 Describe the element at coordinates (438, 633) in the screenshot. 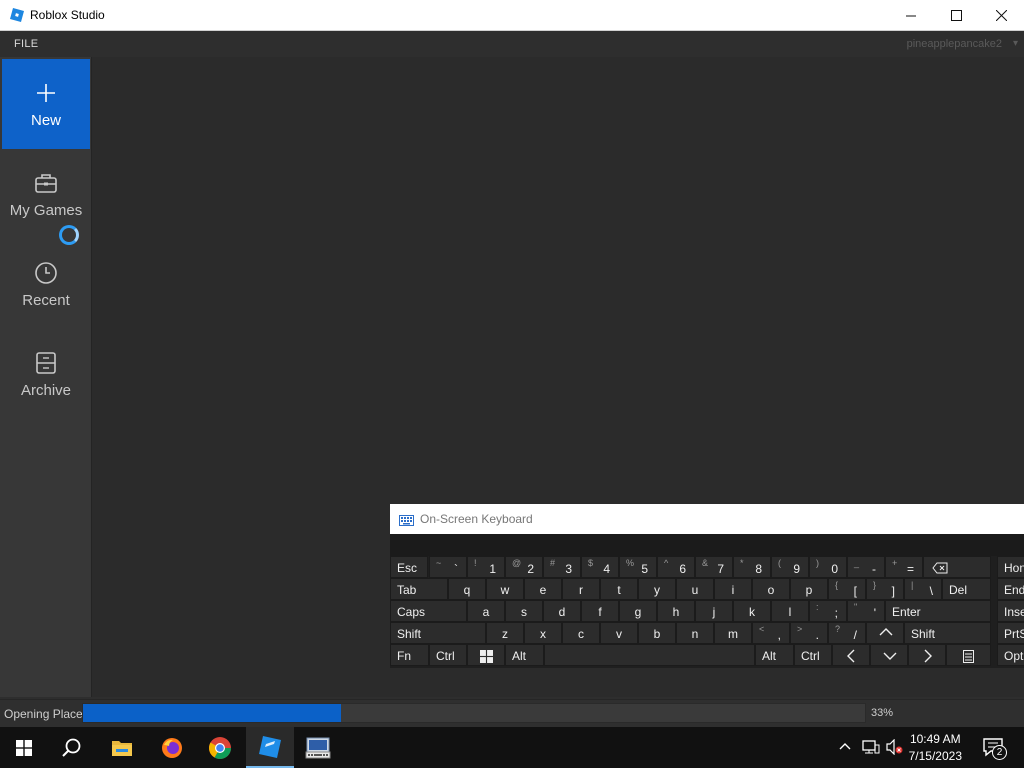

I see `shift-key-left: Shift` at that location.